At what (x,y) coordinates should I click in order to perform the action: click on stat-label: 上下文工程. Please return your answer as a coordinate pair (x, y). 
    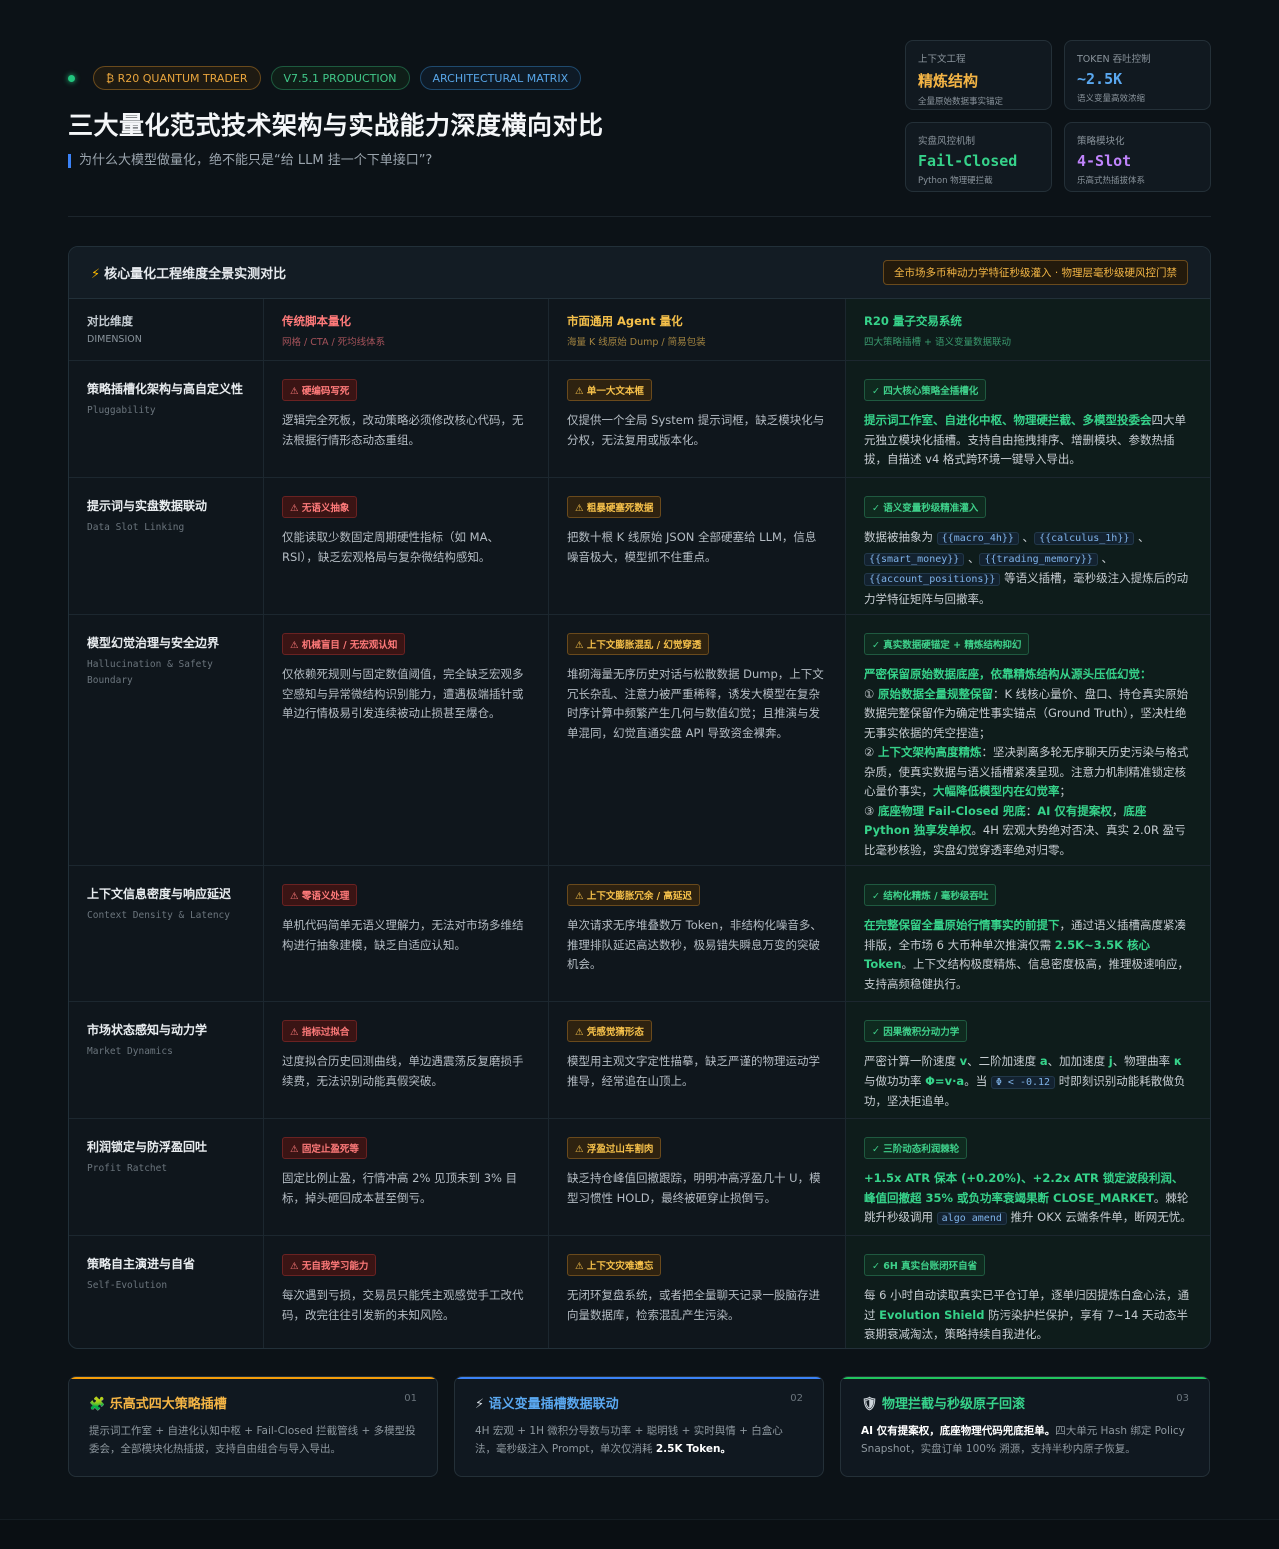
    Looking at the image, I should click on (942, 59).